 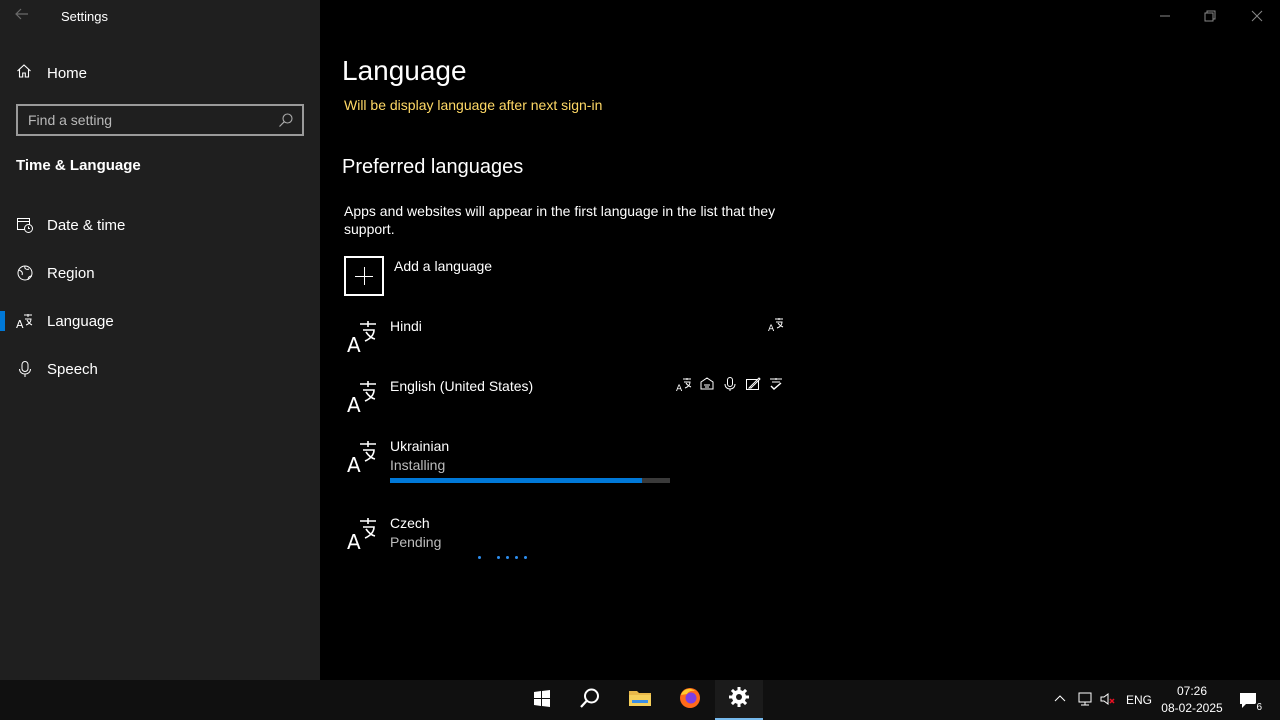 I want to click on language-item-english: A English (United States) A, so click(x=564, y=404).